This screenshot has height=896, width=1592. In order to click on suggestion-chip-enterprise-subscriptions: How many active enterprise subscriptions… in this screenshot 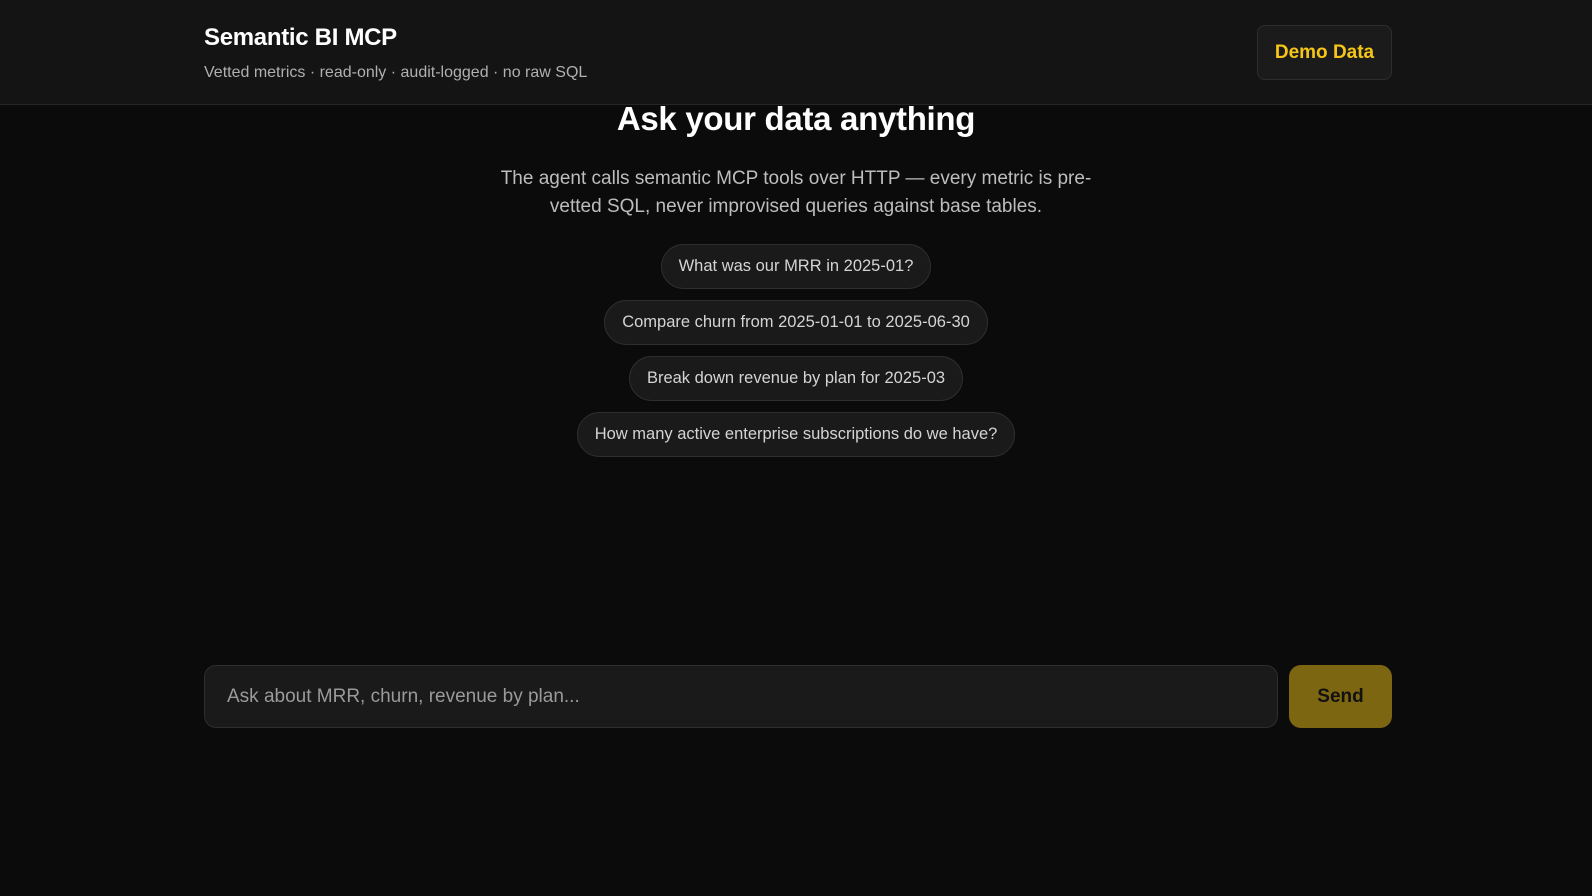, I will do `click(796, 434)`.